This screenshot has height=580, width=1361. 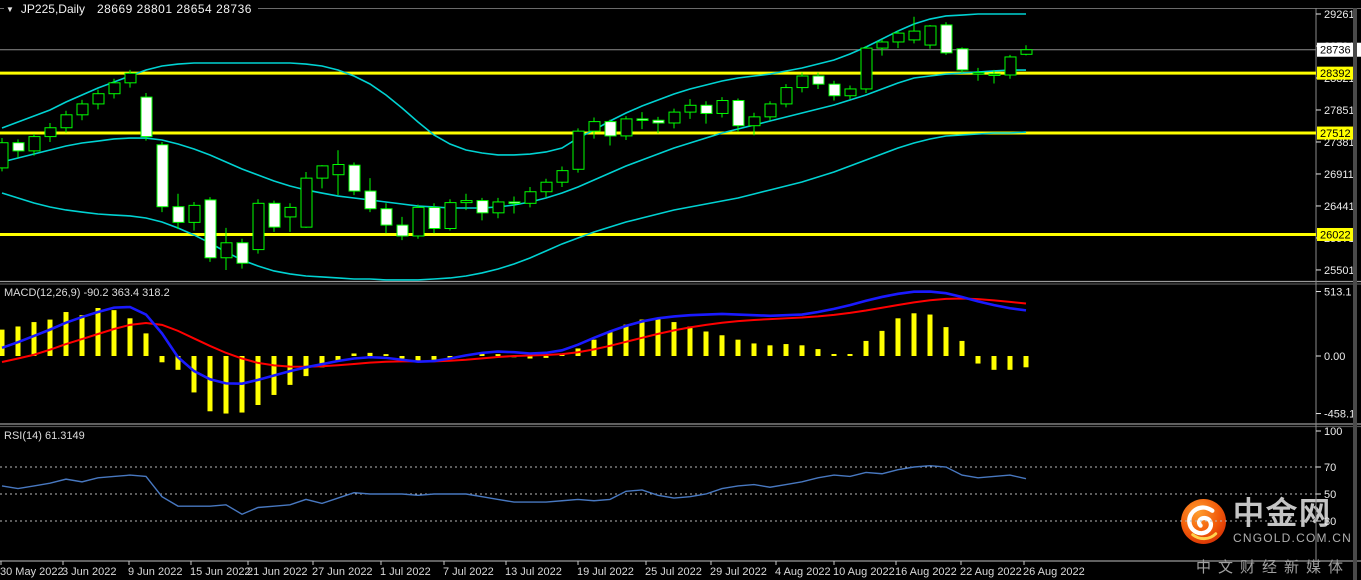 What do you see at coordinates (1339, 207) in the screenshot?
I see `svg-text: 26441` at bounding box center [1339, 207].